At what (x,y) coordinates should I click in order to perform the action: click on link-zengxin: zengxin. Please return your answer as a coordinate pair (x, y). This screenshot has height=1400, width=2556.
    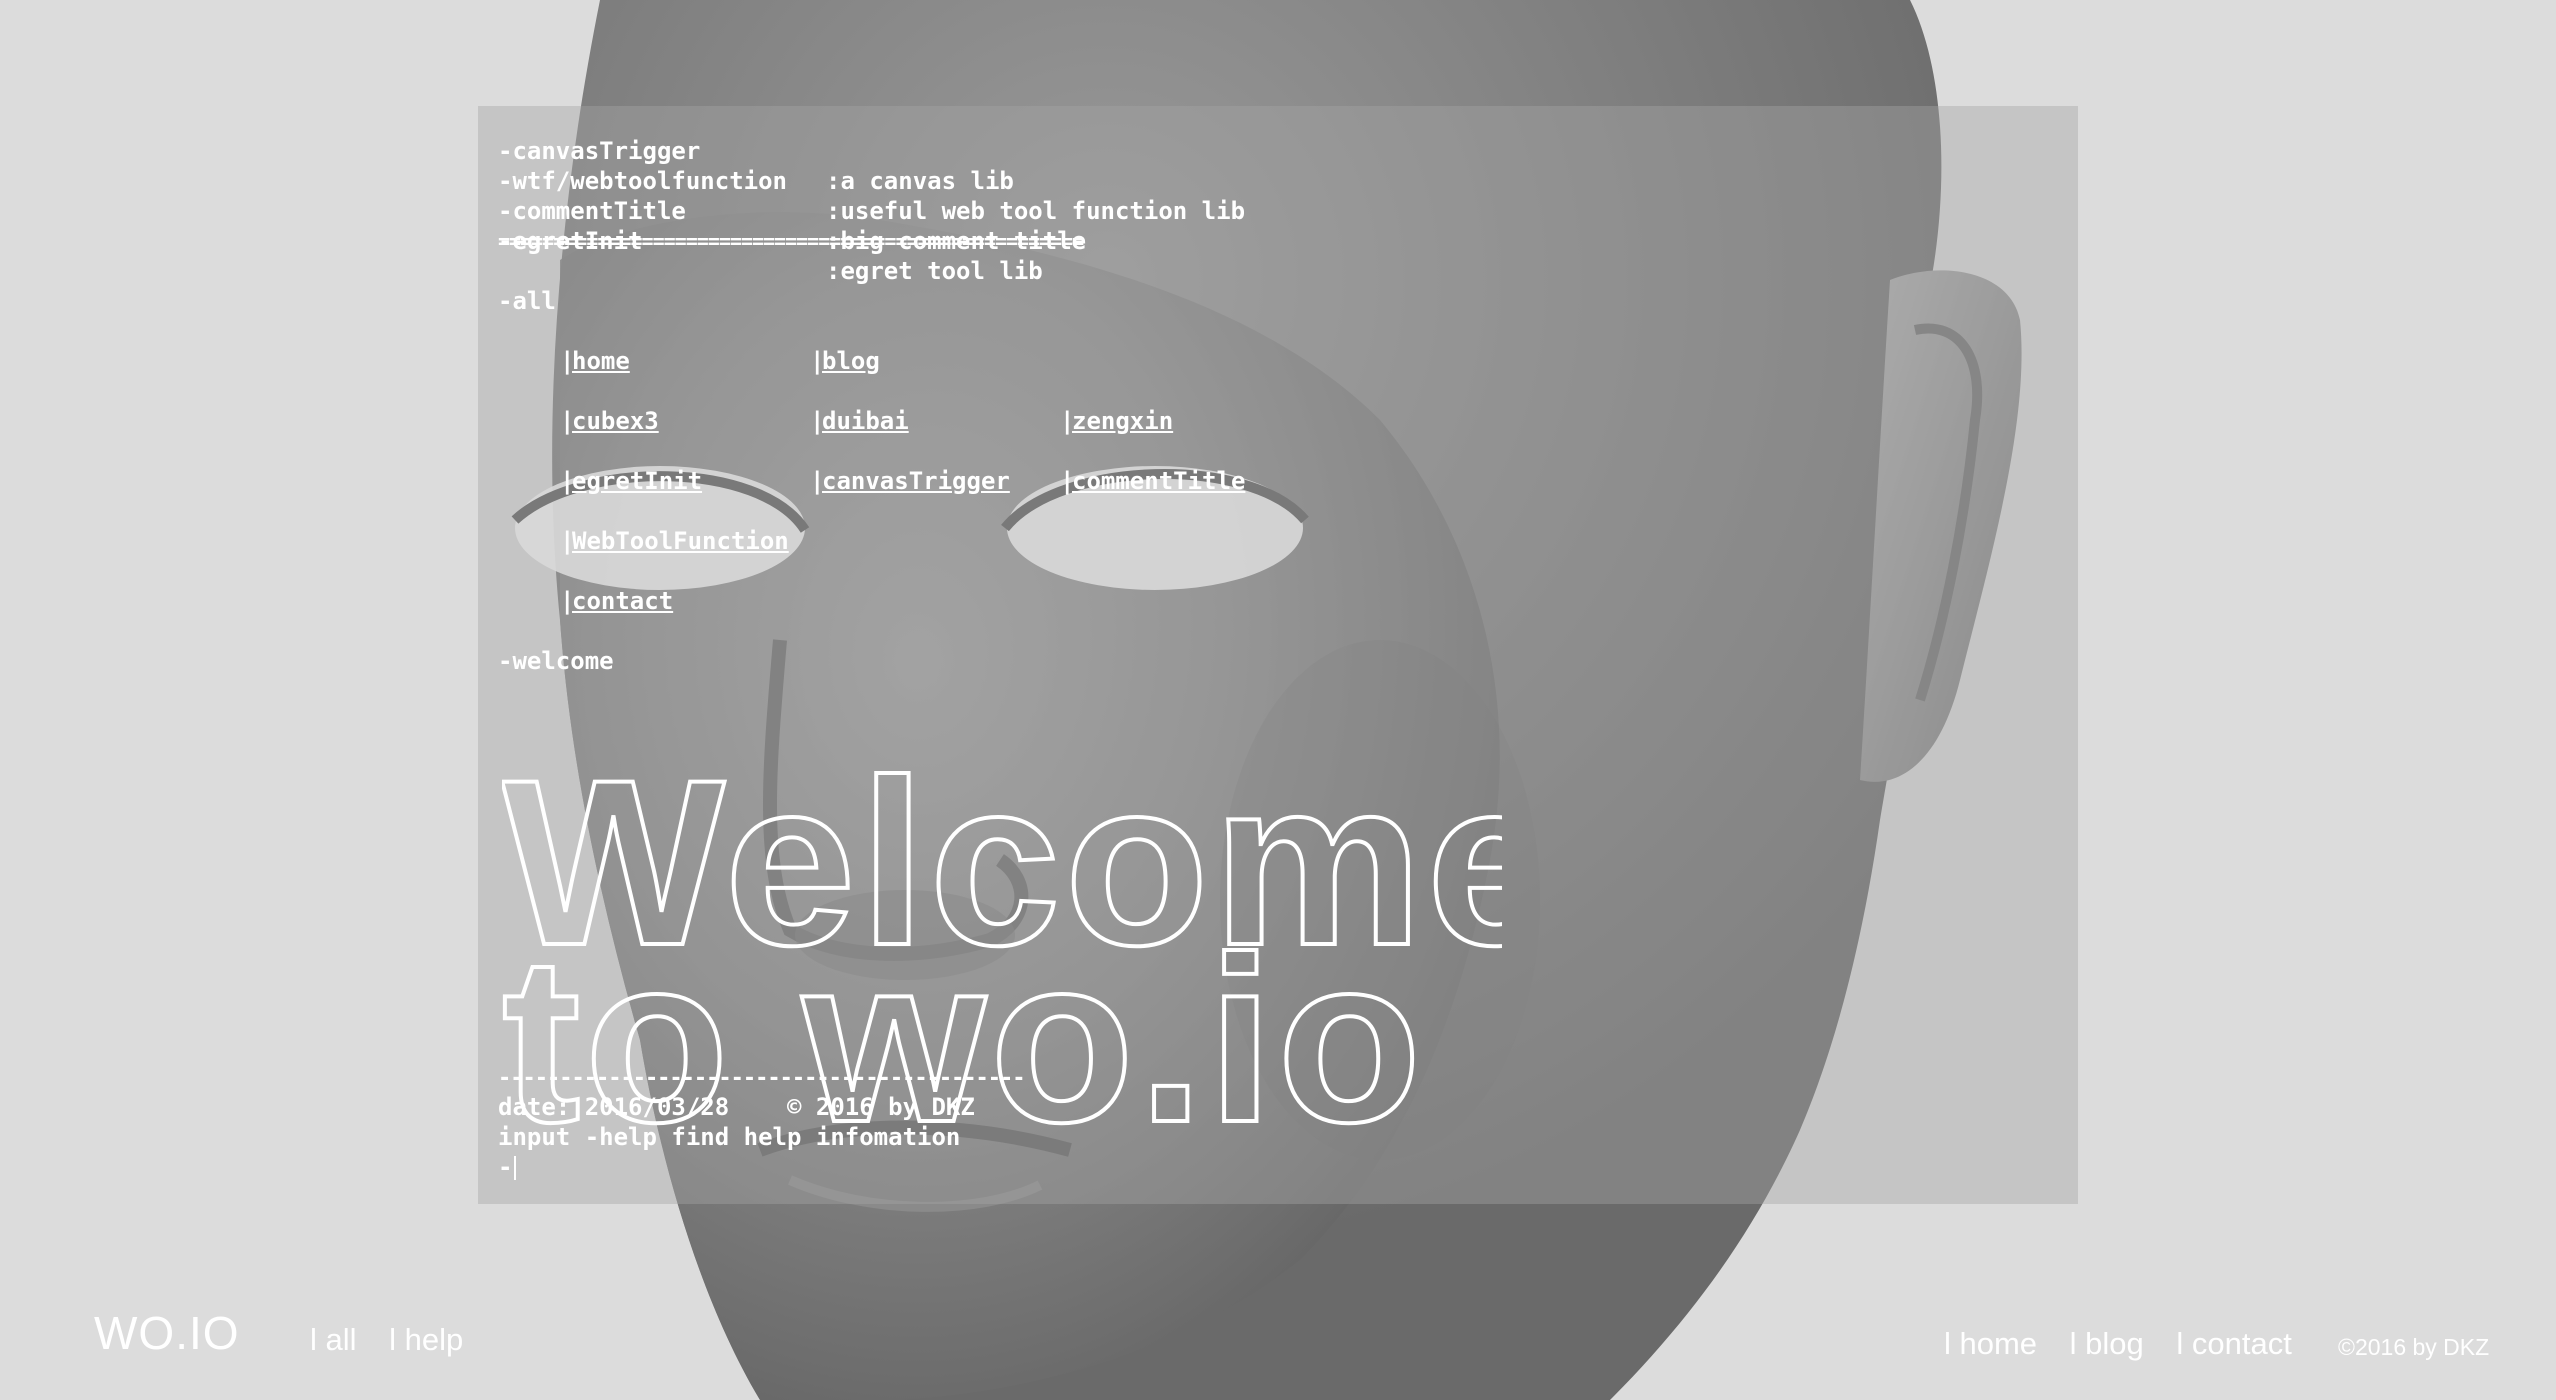
    Looking at the image, I should click on (1122, 421).